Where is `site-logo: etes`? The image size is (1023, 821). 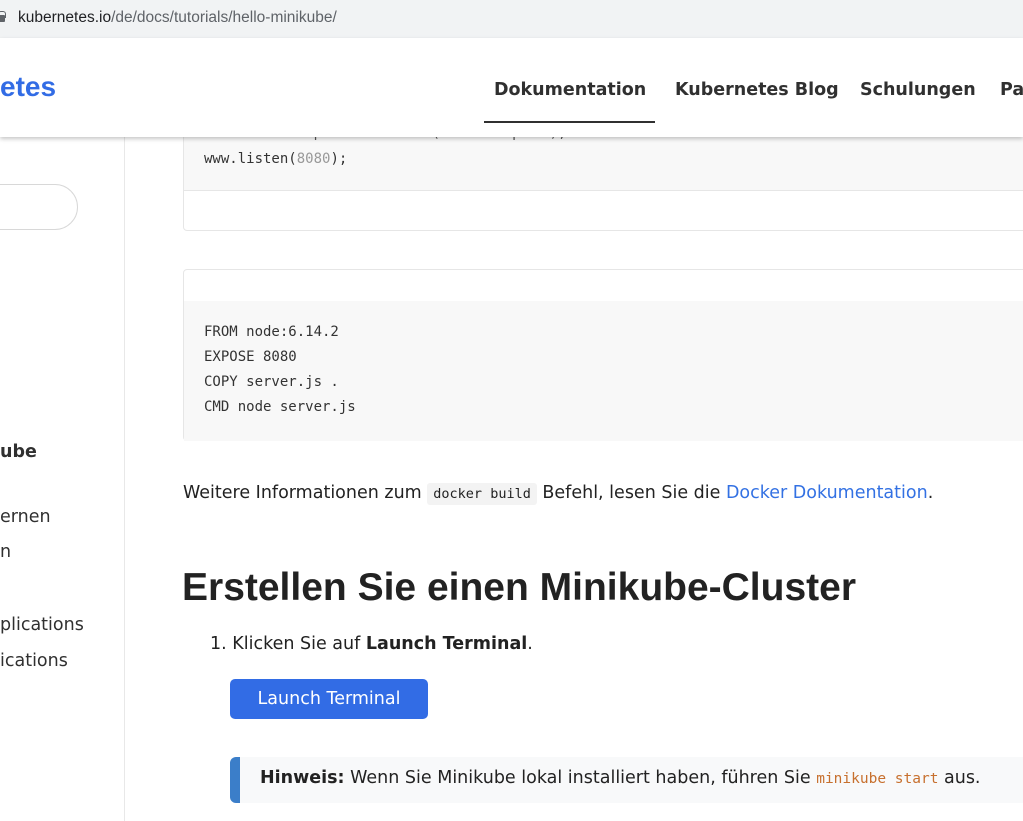 site-logo: etes is located at coordinates (28, 87).